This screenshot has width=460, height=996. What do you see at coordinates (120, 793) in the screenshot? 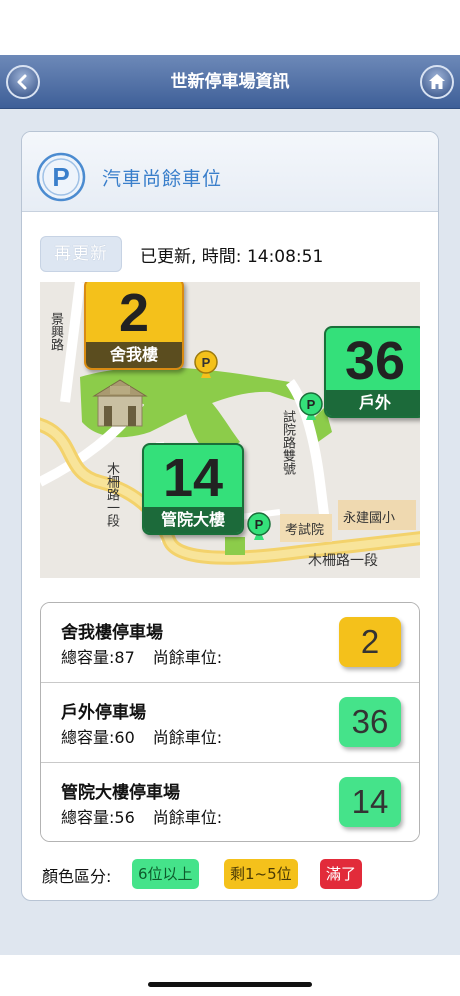
I see `lot-name: 管院大樓停車場` at bounding box center [120, 793].